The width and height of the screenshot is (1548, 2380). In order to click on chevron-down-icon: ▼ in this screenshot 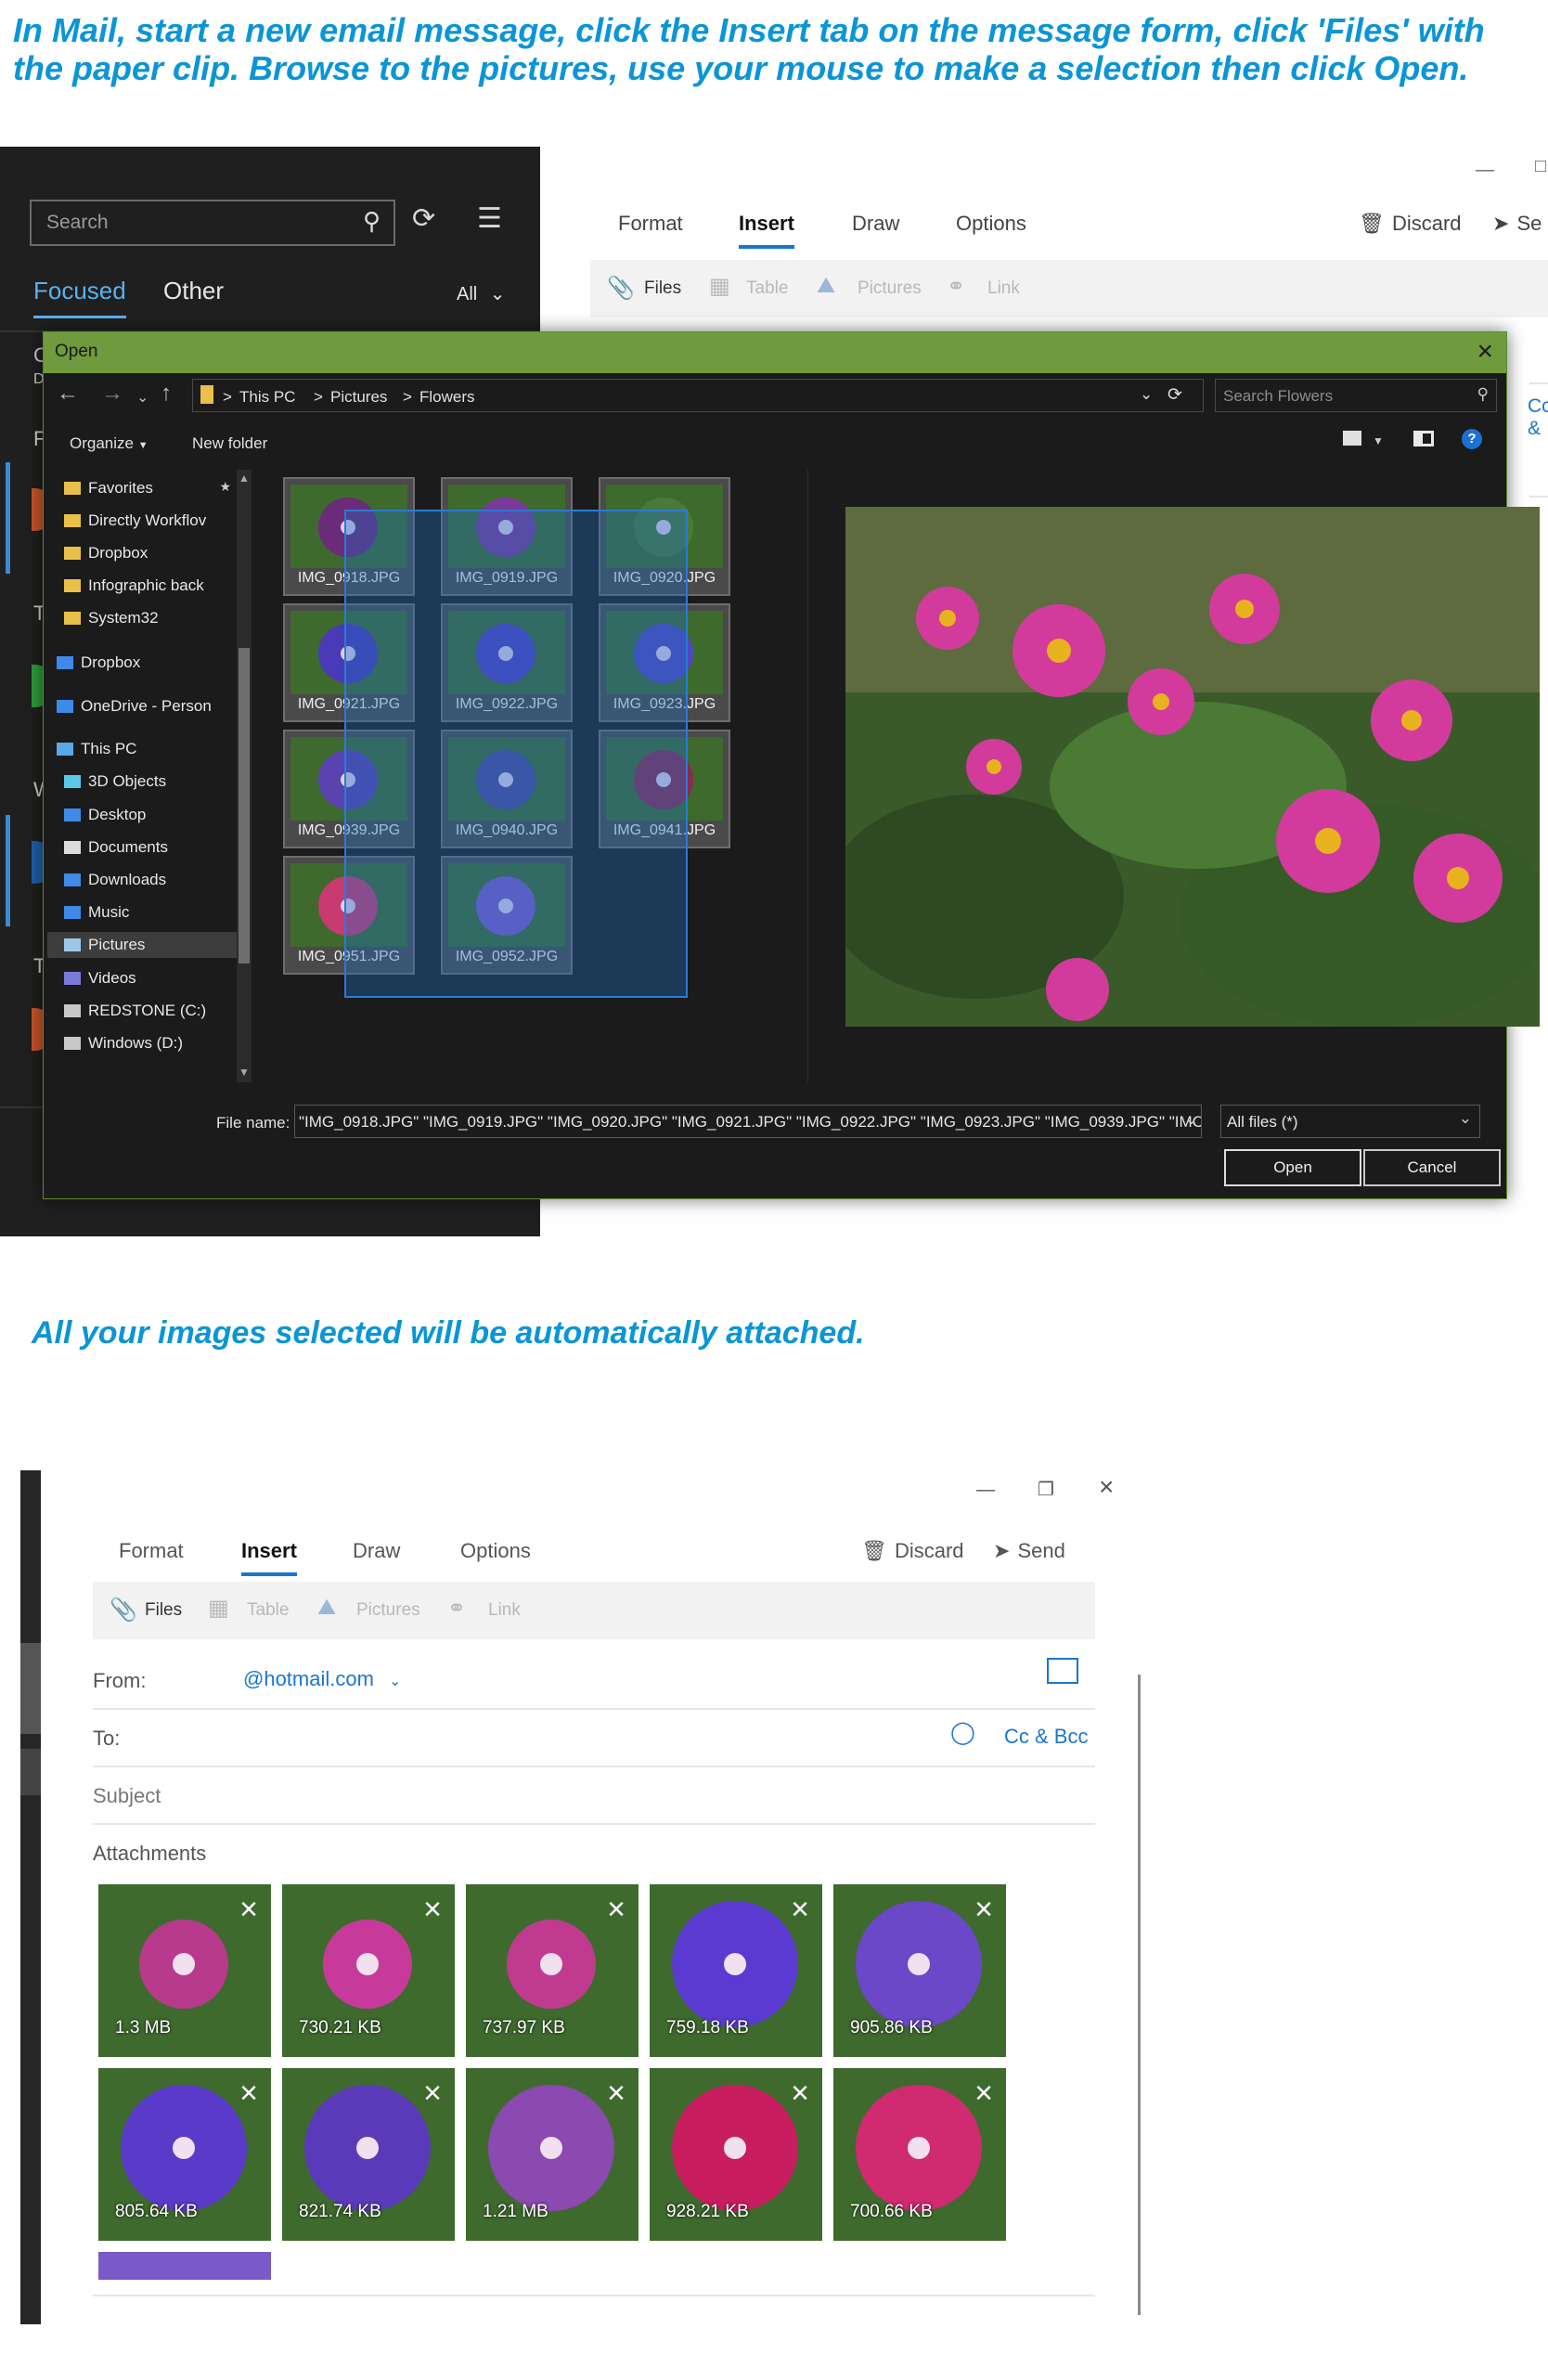, I will do `click(1378, 440)`.